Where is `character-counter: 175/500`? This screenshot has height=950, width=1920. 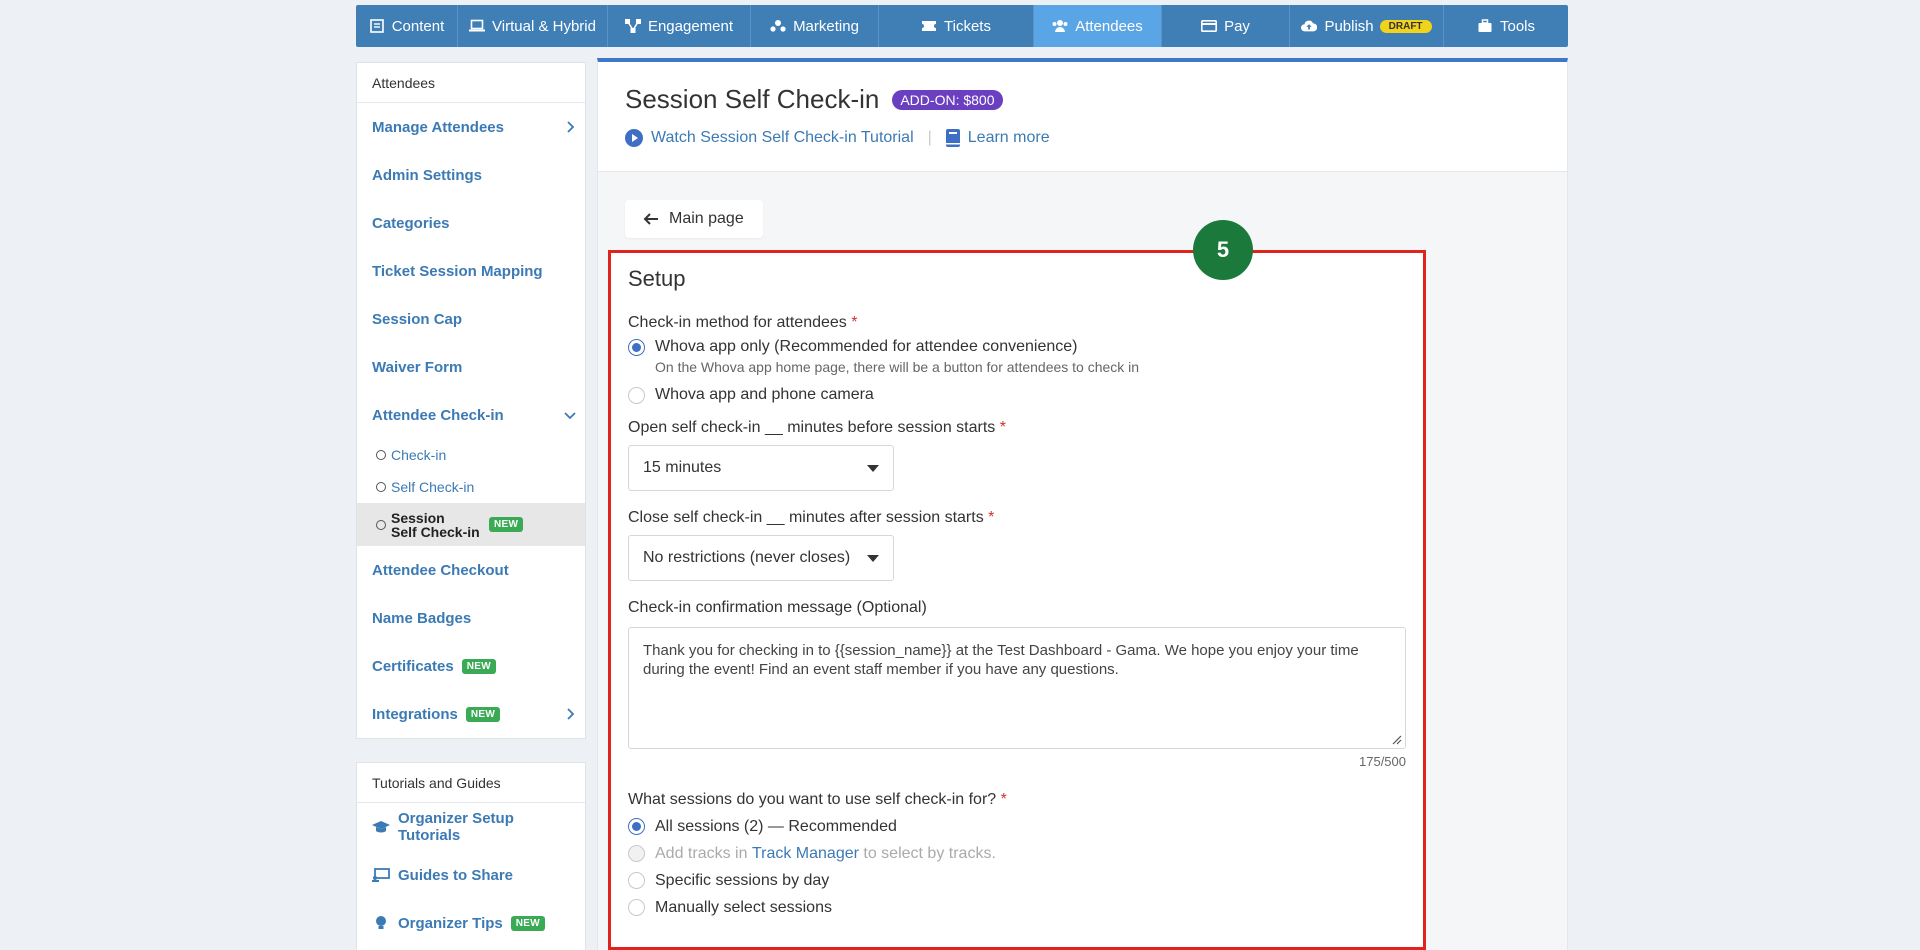 character-counter: 175/500 is located at coordinates (1382, 761).